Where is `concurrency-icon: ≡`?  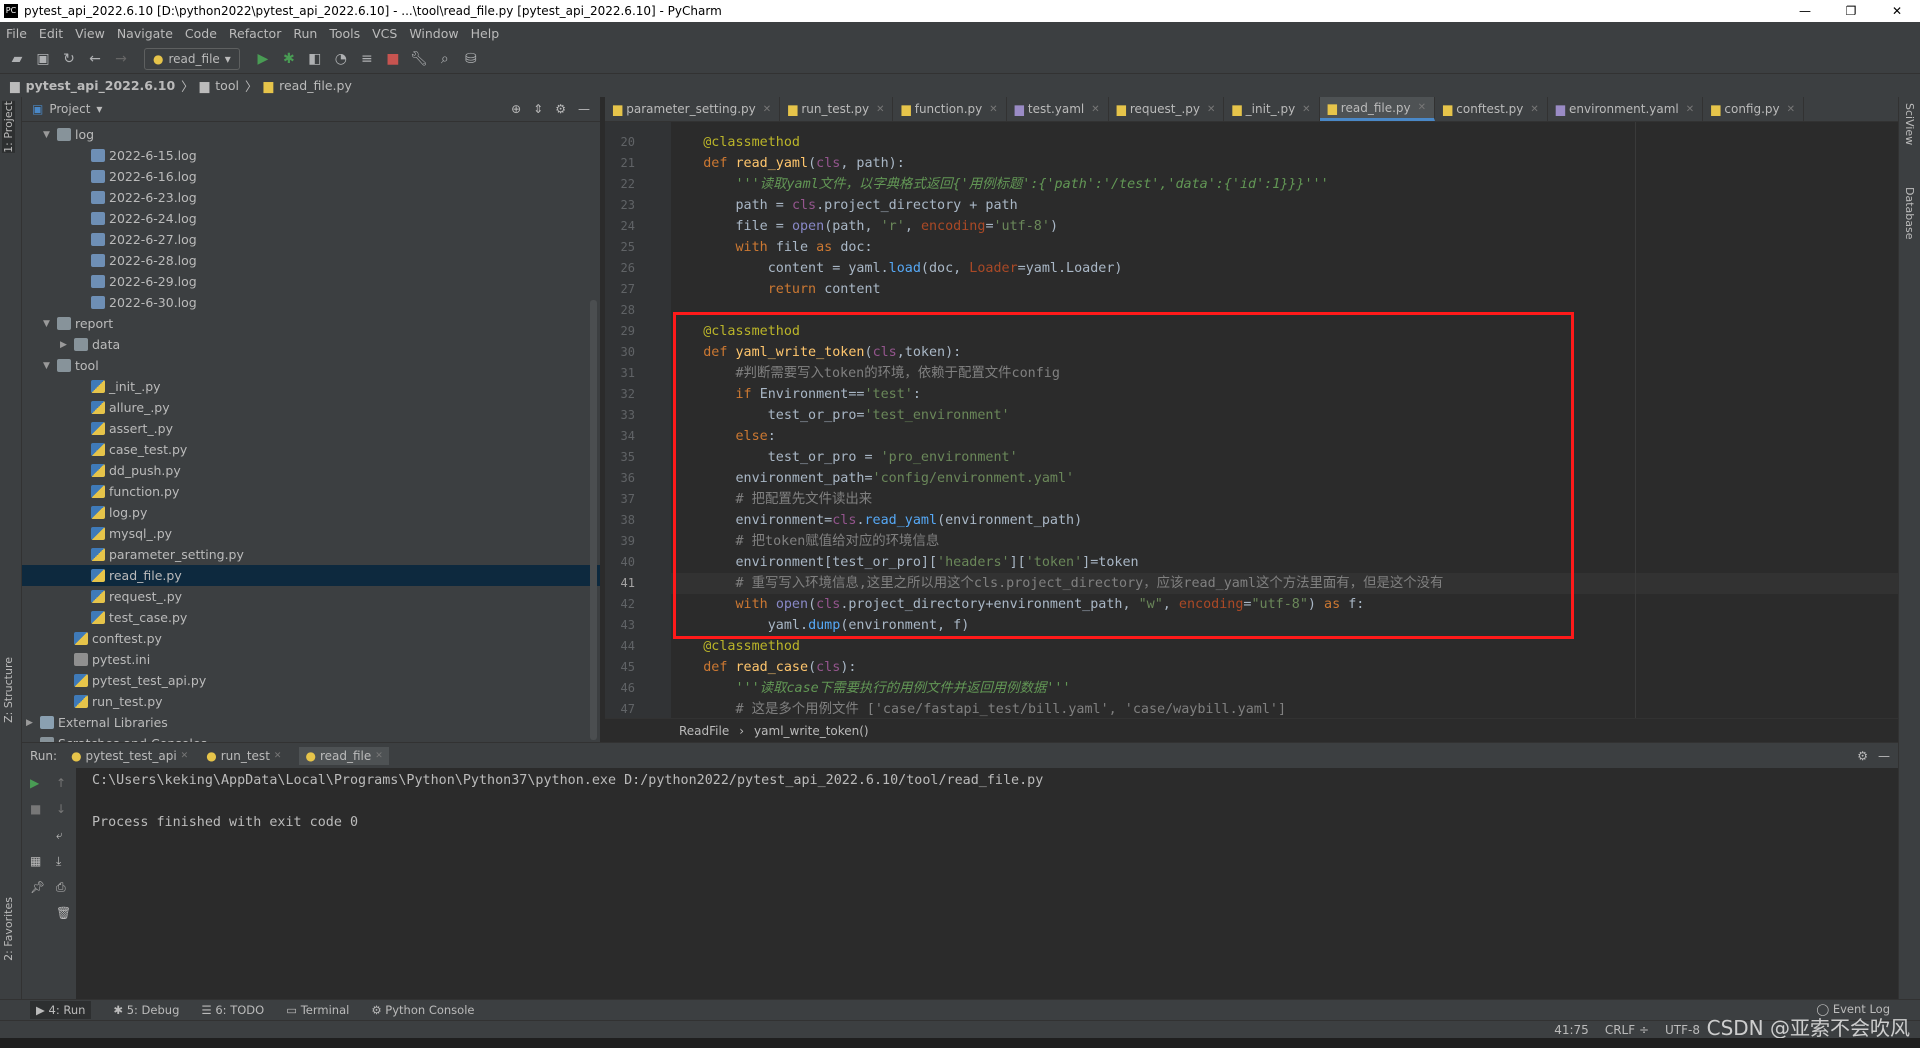 concurrency-icon: ≡ is located at coordinates (367, 59).